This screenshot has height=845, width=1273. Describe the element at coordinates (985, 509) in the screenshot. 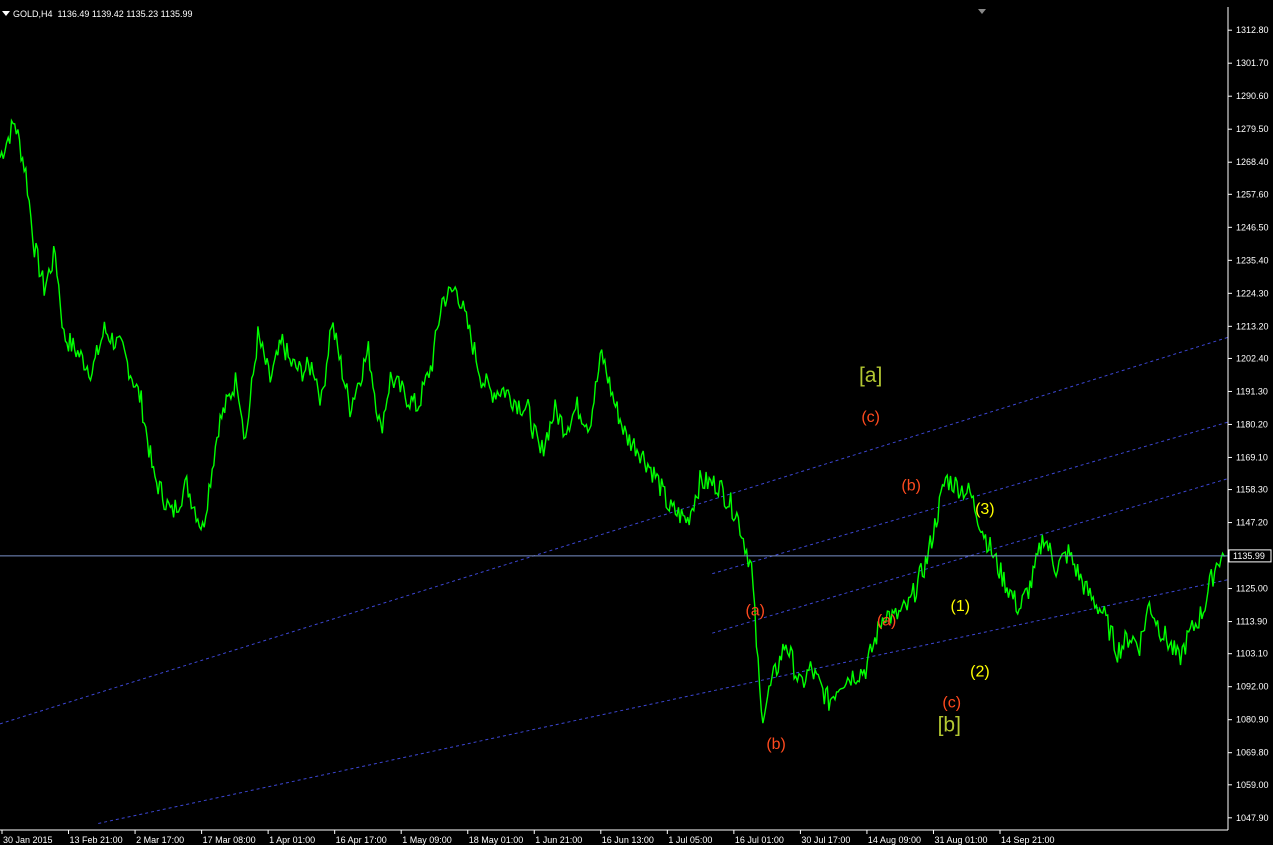

I see `wave-label-3: (3)` at that location.